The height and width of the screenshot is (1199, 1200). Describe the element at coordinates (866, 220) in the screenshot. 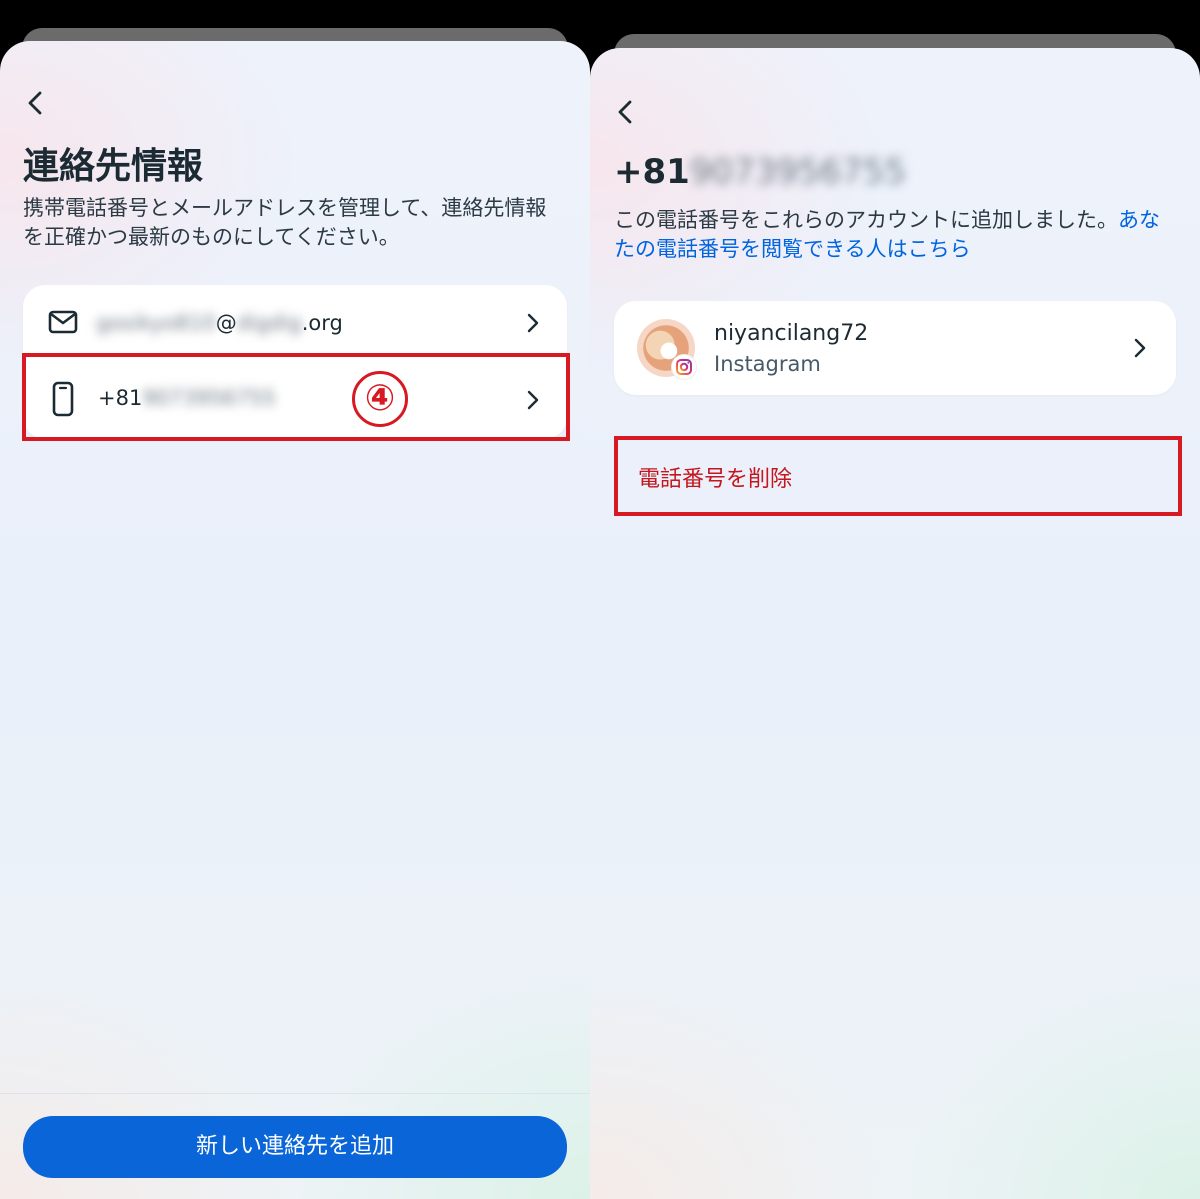

I see `description-text: この電話番号をこれらのアカウントに追加しました。` at that location.